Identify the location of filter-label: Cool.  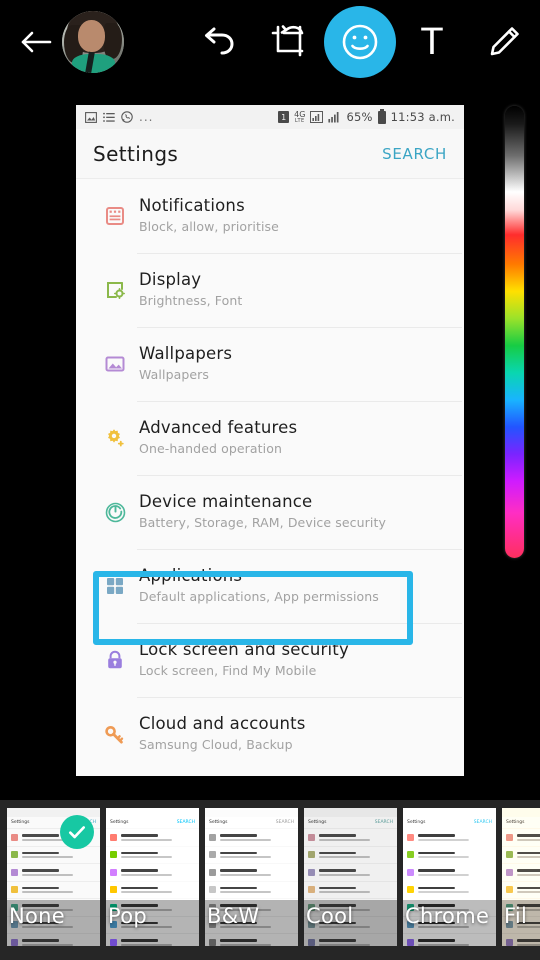
(330, 916).